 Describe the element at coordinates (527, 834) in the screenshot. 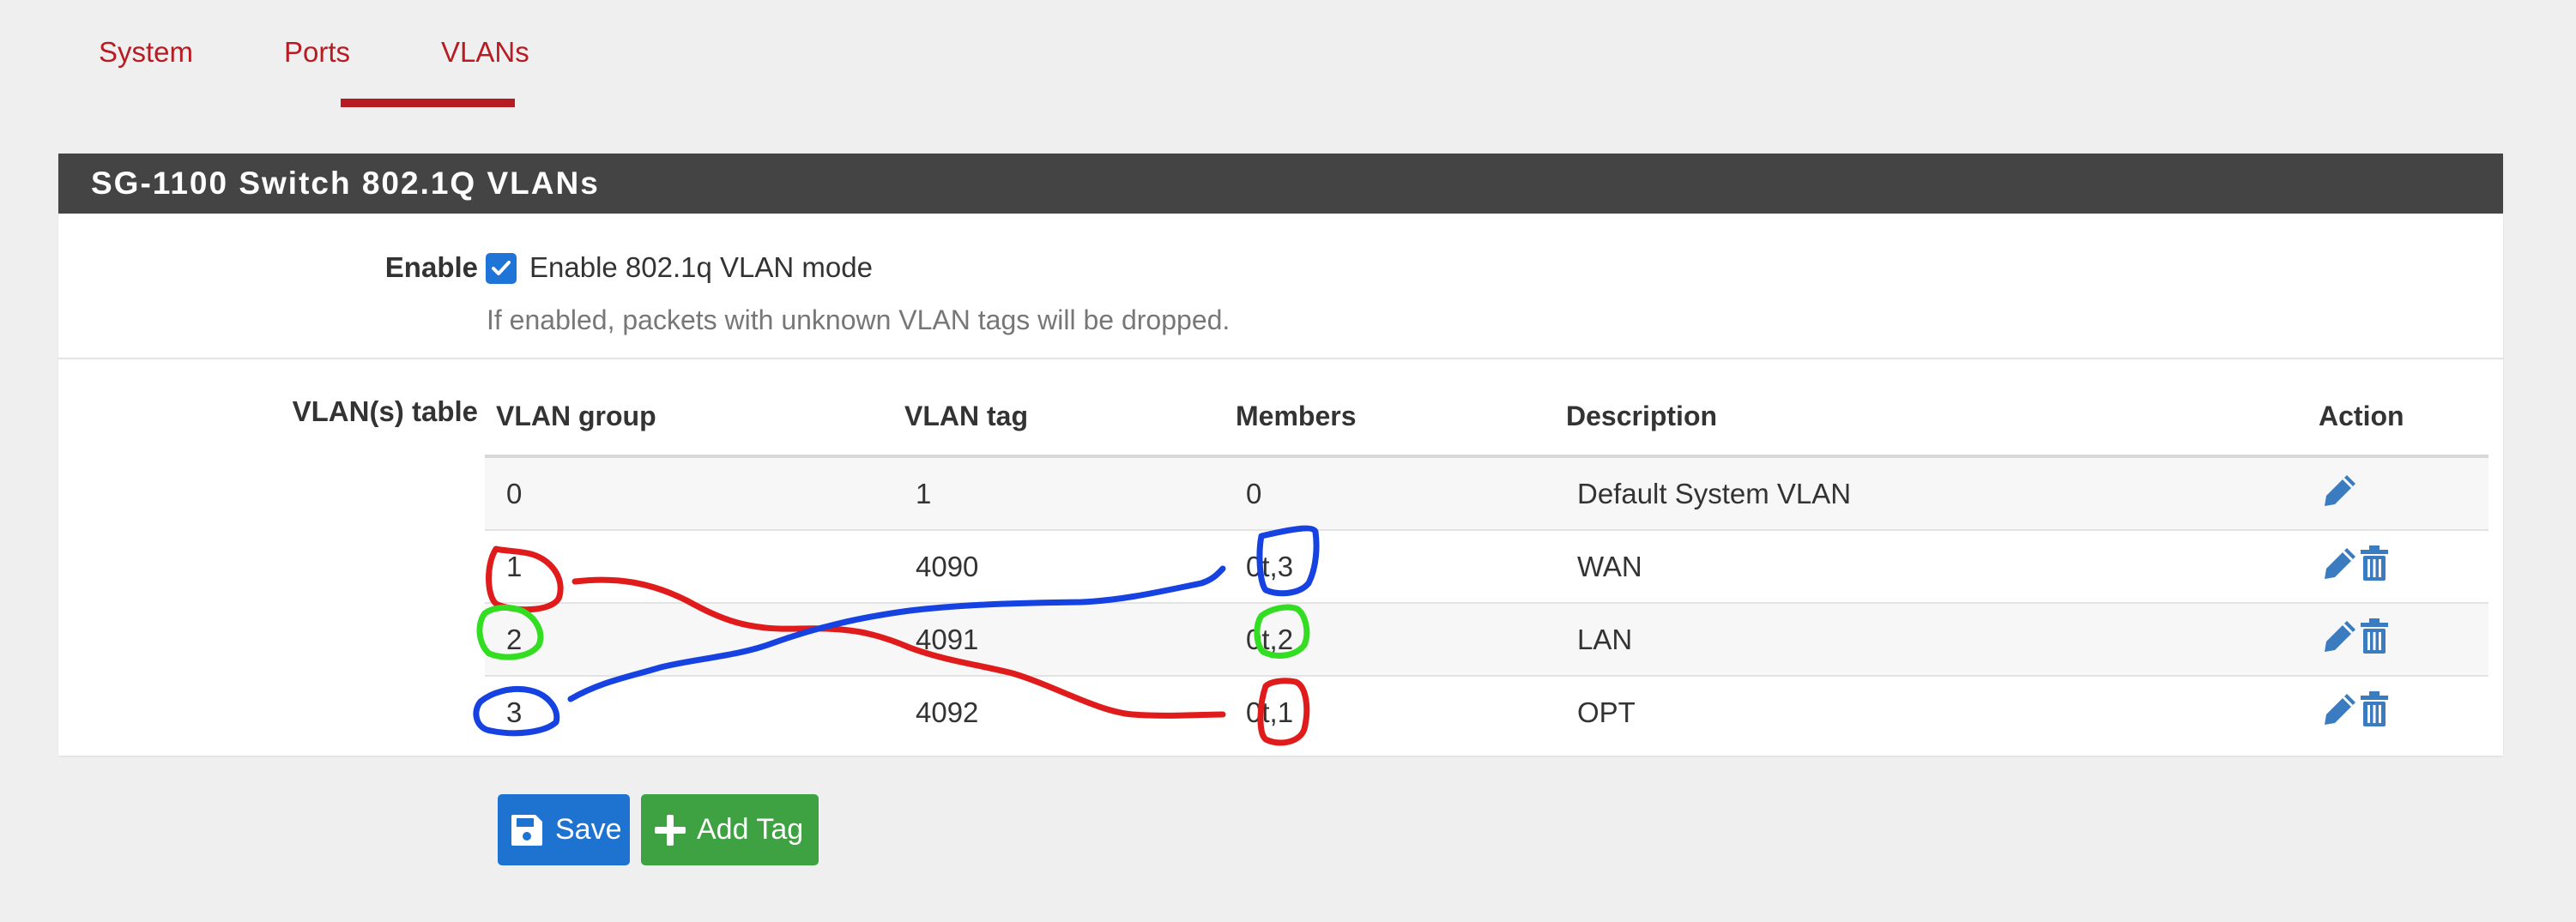

I see `floppy-disk-icon` at that location.